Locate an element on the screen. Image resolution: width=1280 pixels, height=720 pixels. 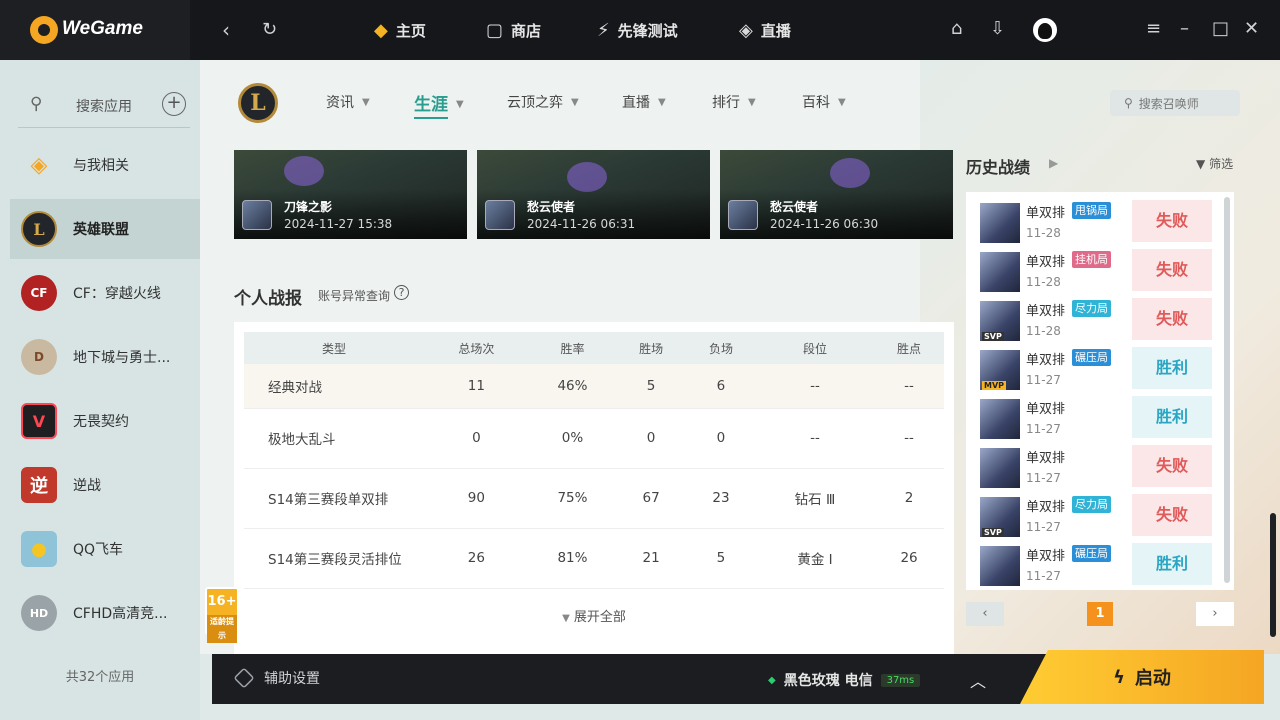
sidebar-item-qqspeed: ● QQ飞车 is located at coordinates (105, 549).